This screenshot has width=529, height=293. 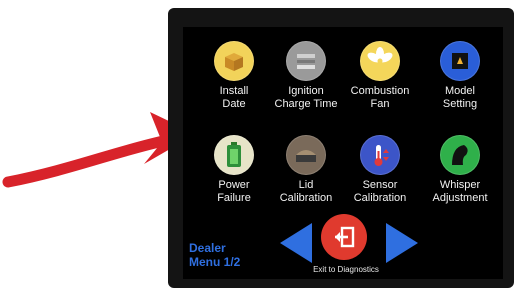 What do you see at coordinates (460, 61) in the screenshot?
I see `grill-icon` at bounding box center [460, 61].